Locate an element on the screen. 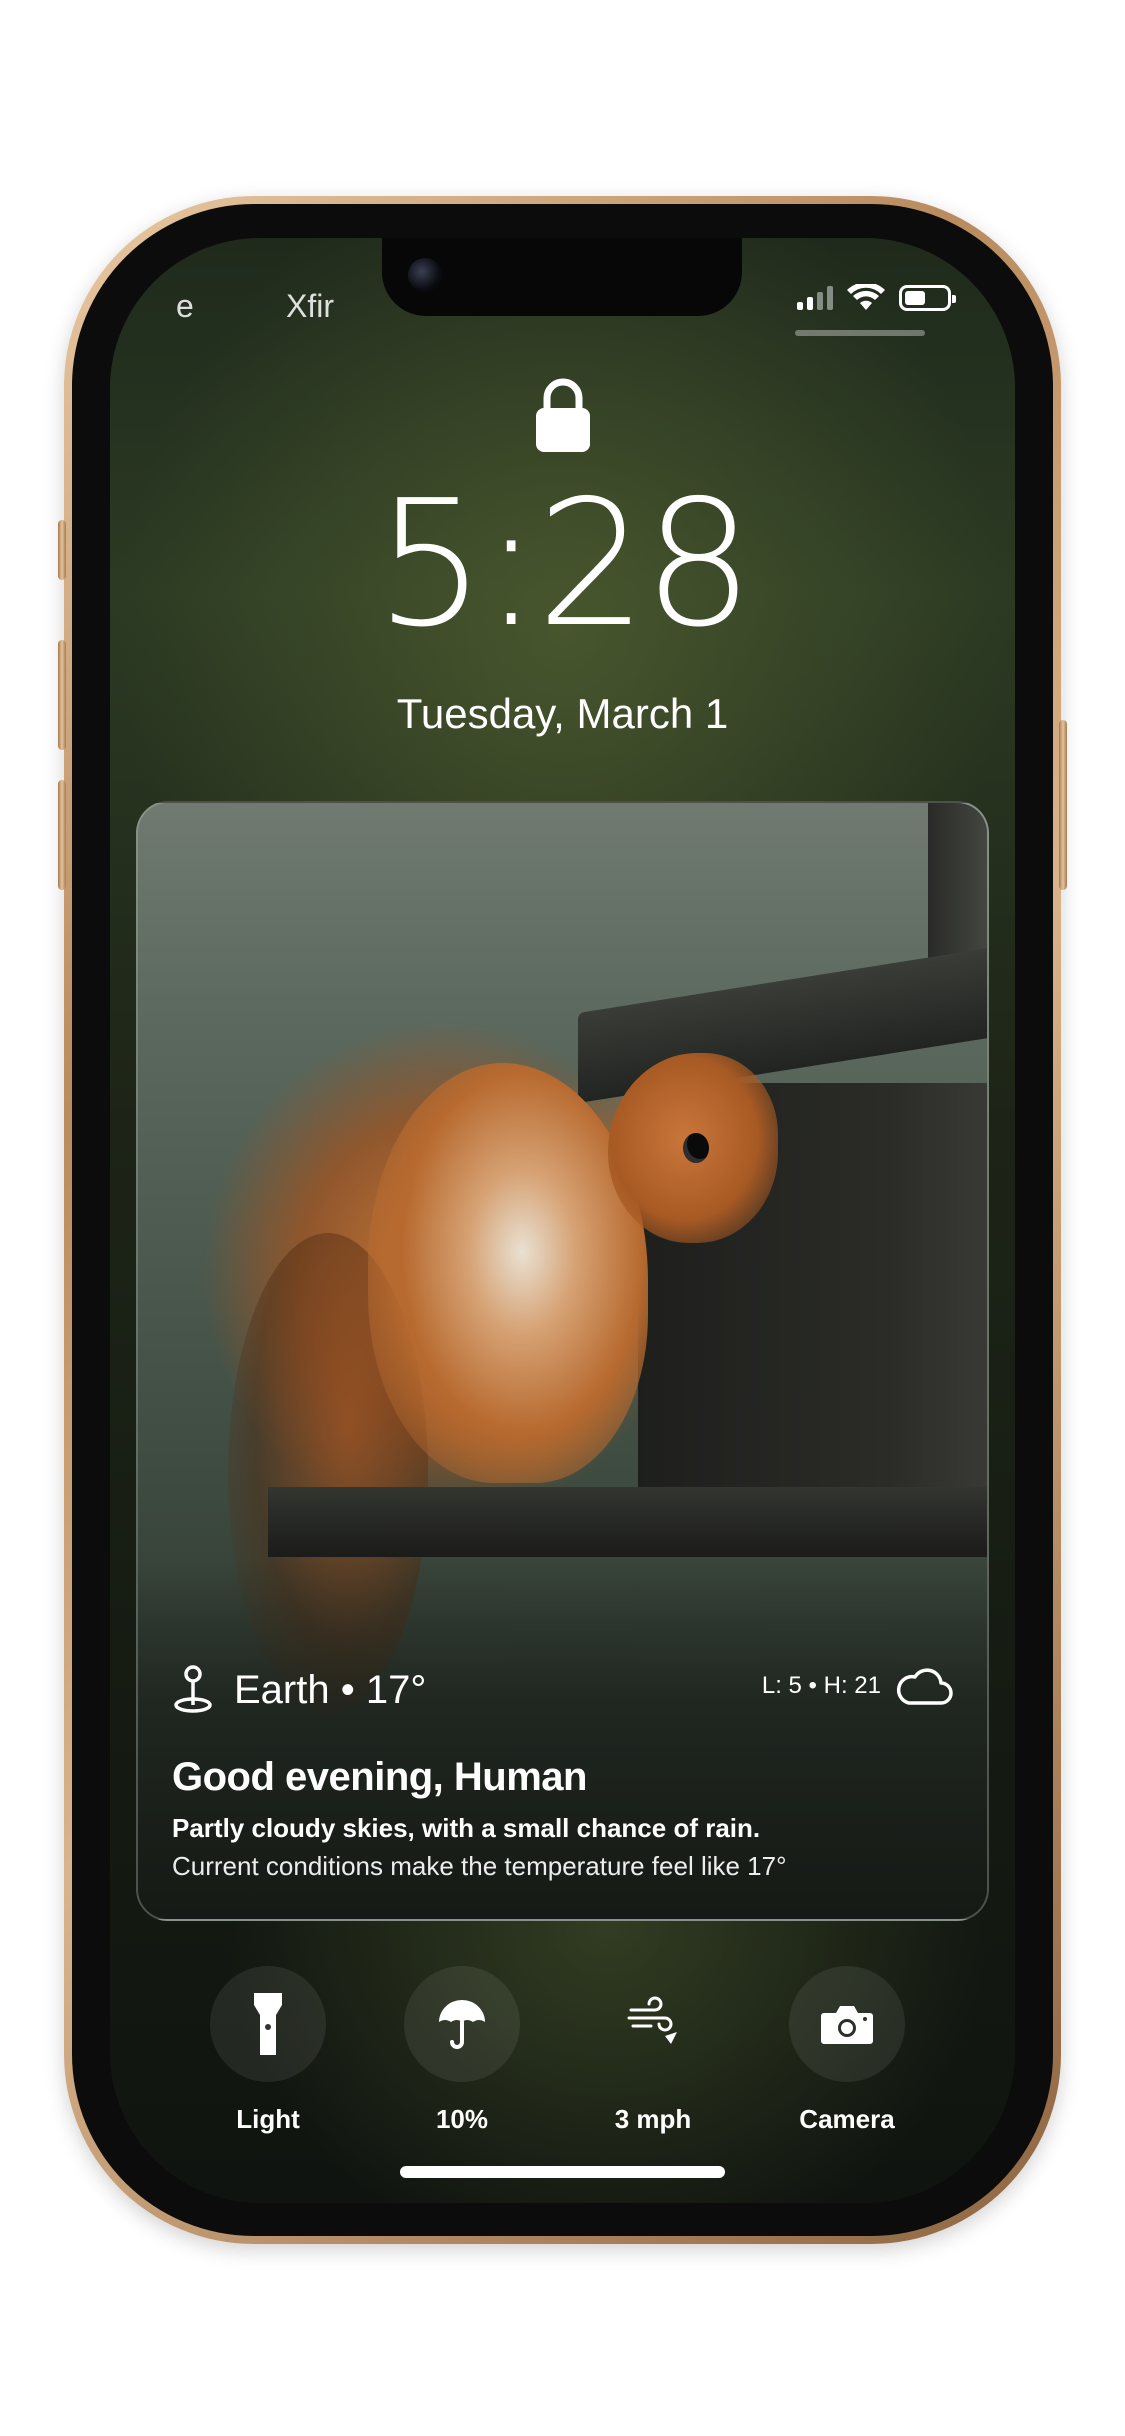 The image size is (1125, 2436). flashlight-button: Light is located at coordinates (268, 2050).